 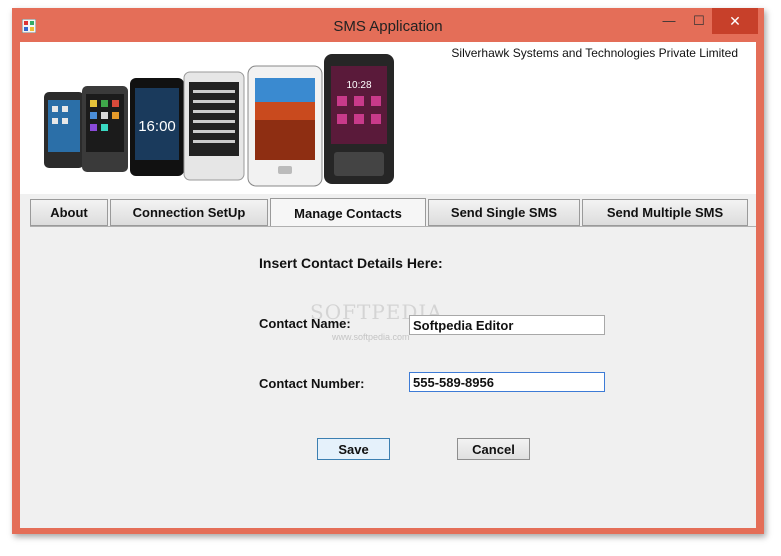 I want to click on phones-banner-image: 16:00 10:28, so click(x=219, y=120).